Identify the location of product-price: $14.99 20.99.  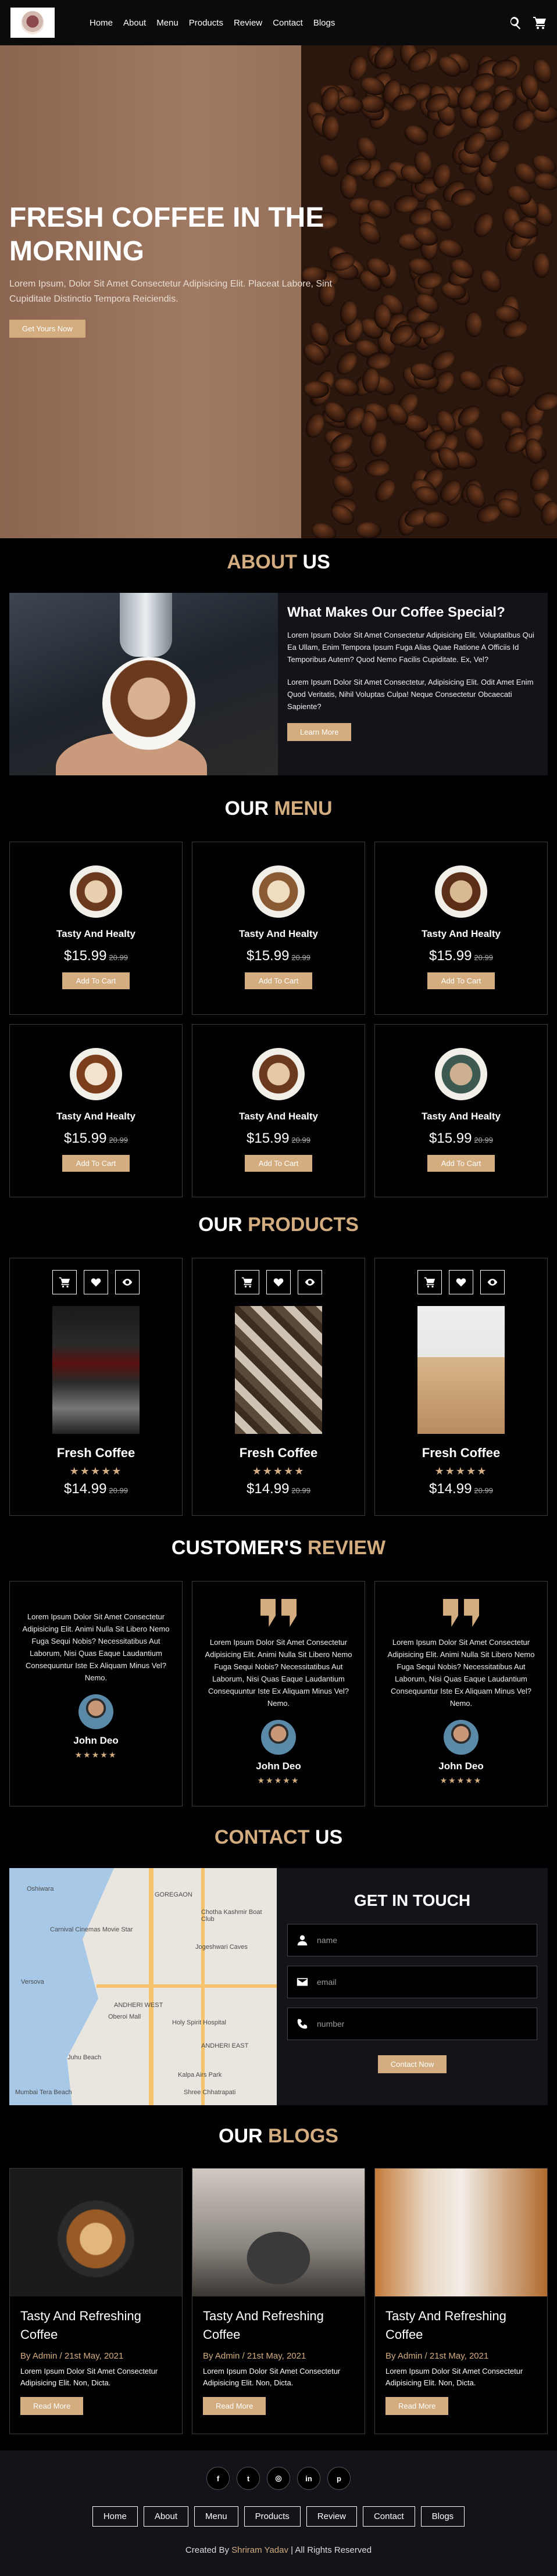
(96, 1489).